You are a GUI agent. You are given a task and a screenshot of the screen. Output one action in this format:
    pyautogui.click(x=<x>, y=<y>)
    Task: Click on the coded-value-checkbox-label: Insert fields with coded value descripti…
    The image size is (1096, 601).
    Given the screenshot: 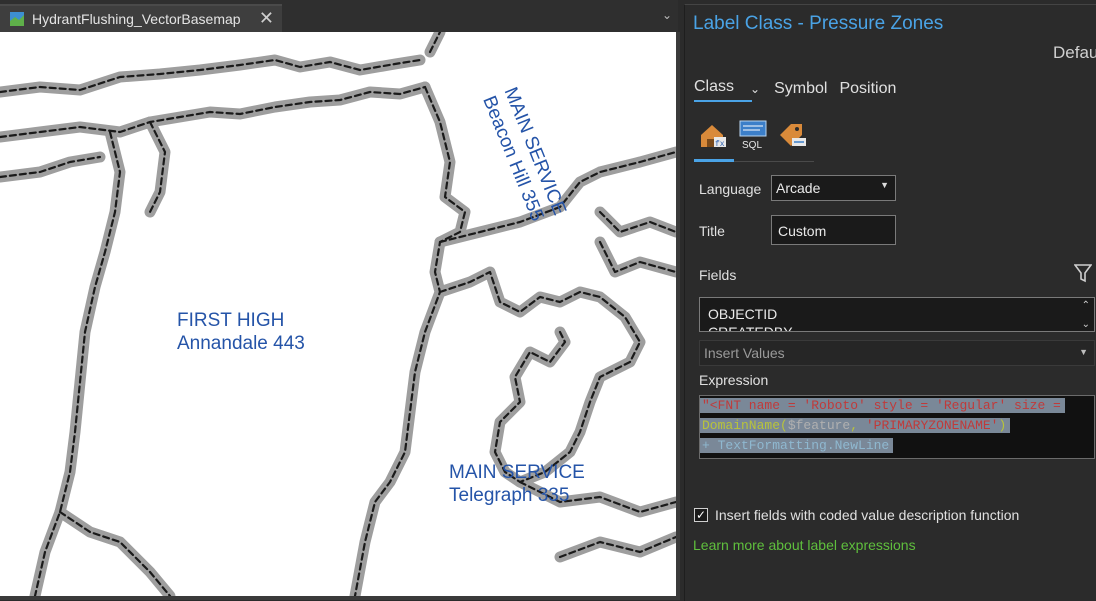 What is the action you would take?
    pyautogui.click(x=867, y=515)
    